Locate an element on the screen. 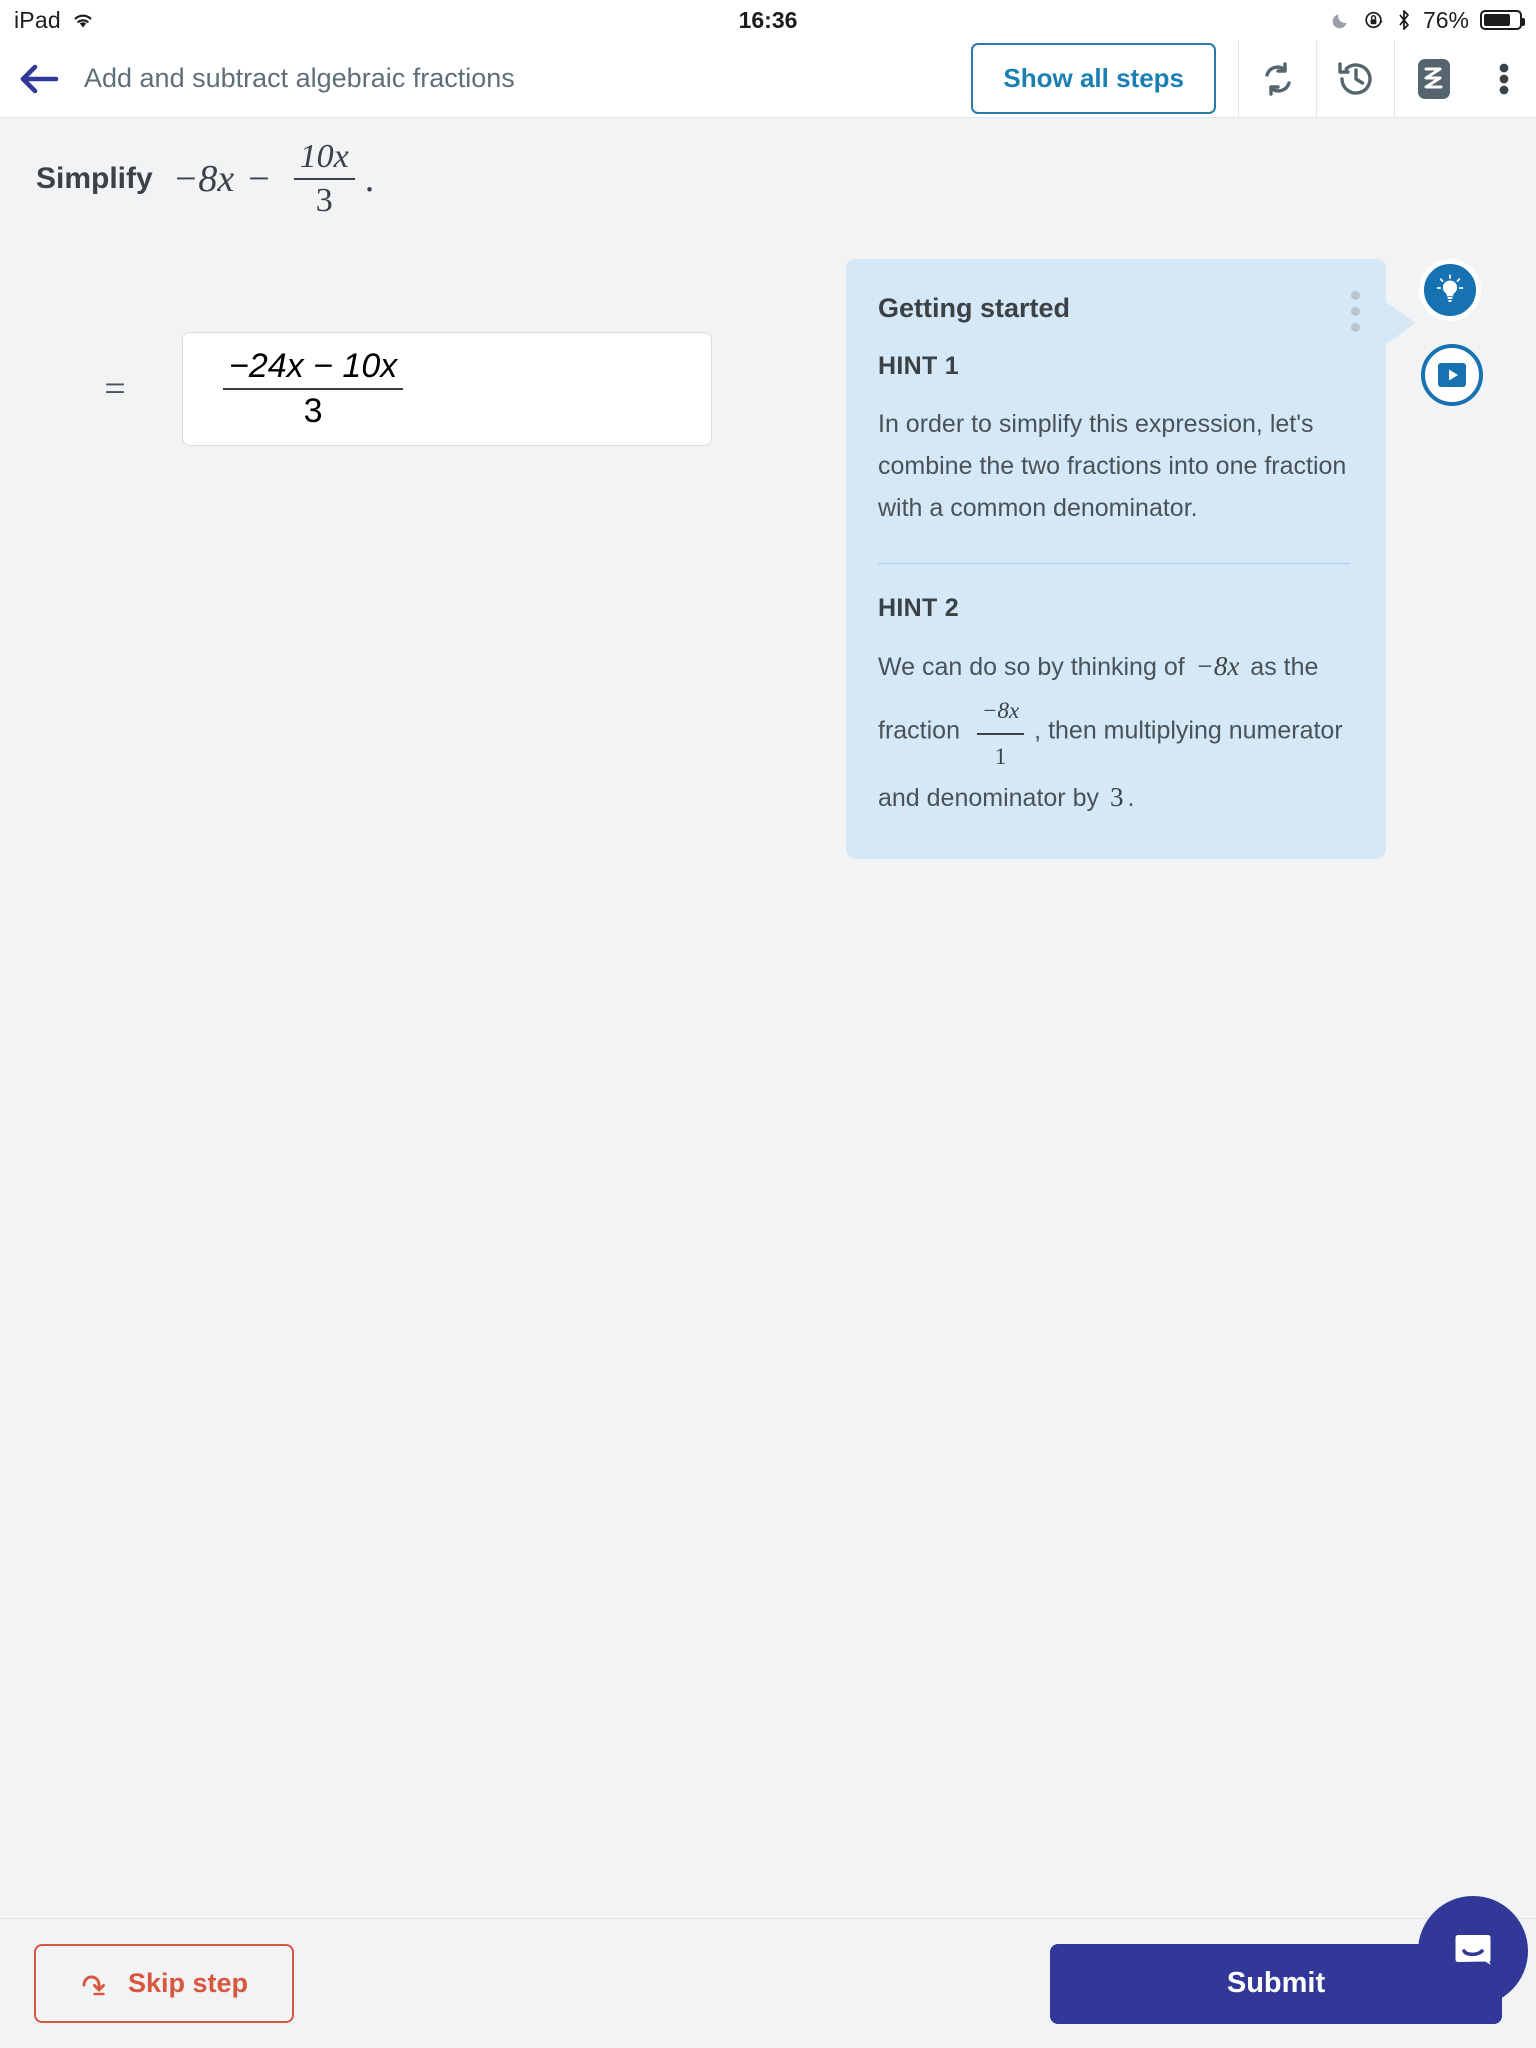  answer-numerator: −24x − 10x is located at coordinates (313, 366).